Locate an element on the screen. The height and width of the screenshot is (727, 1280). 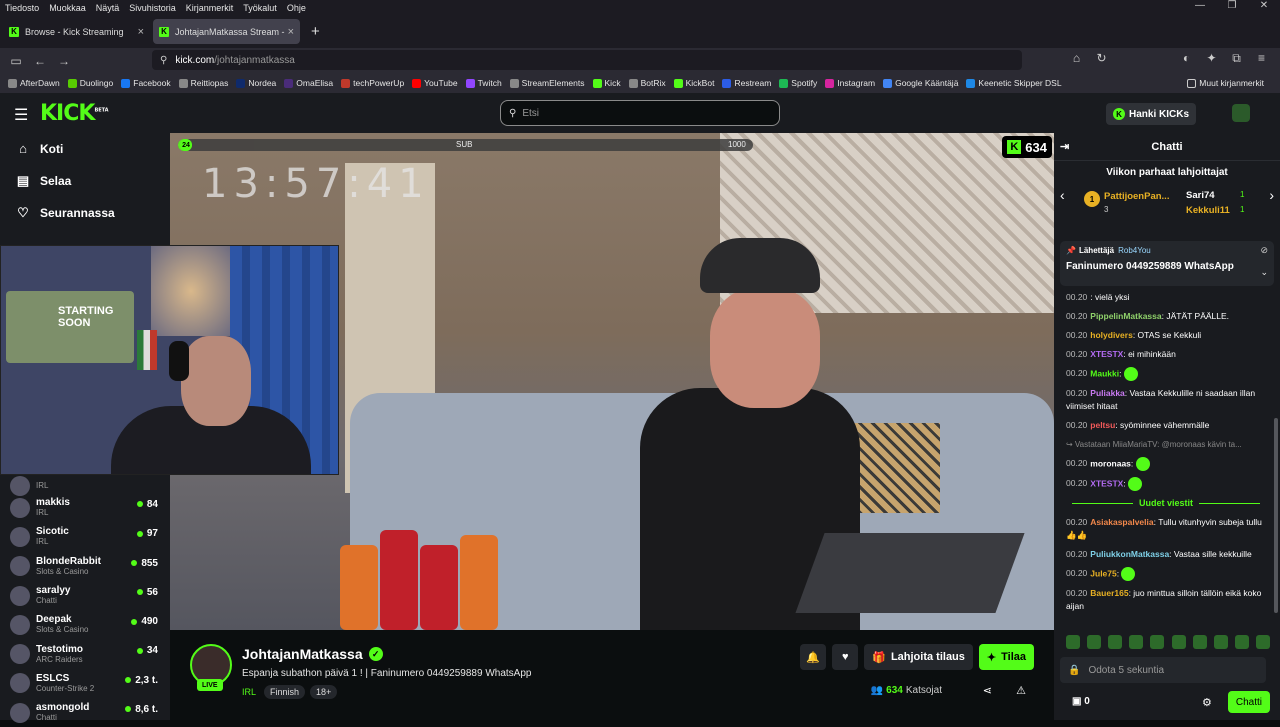
menu-history: Sivuhistoria is located at coordinates (152, 8).